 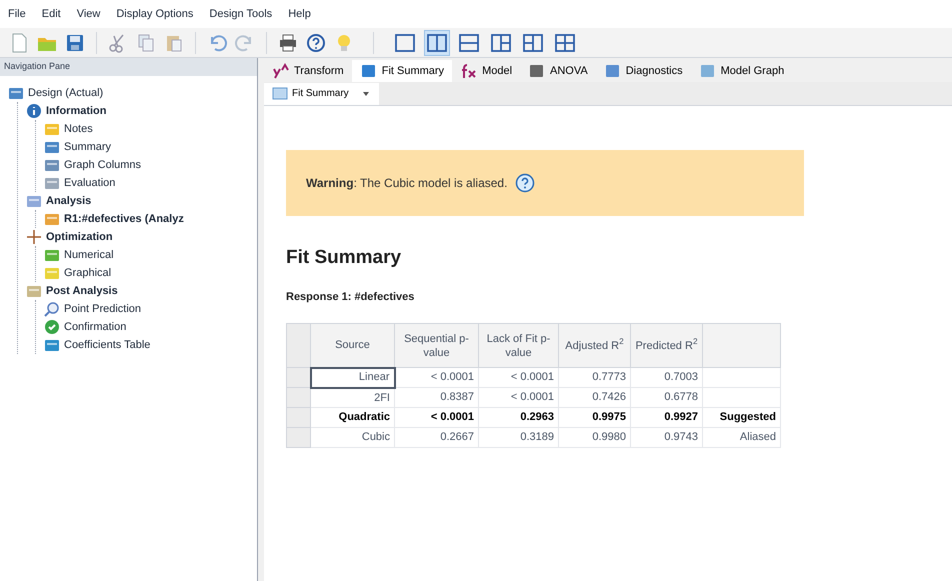 What do you see at coordinates (103, 165) in the screenshot?
I see `tree-item: Graph Columns` at bounding box center [103, 165].